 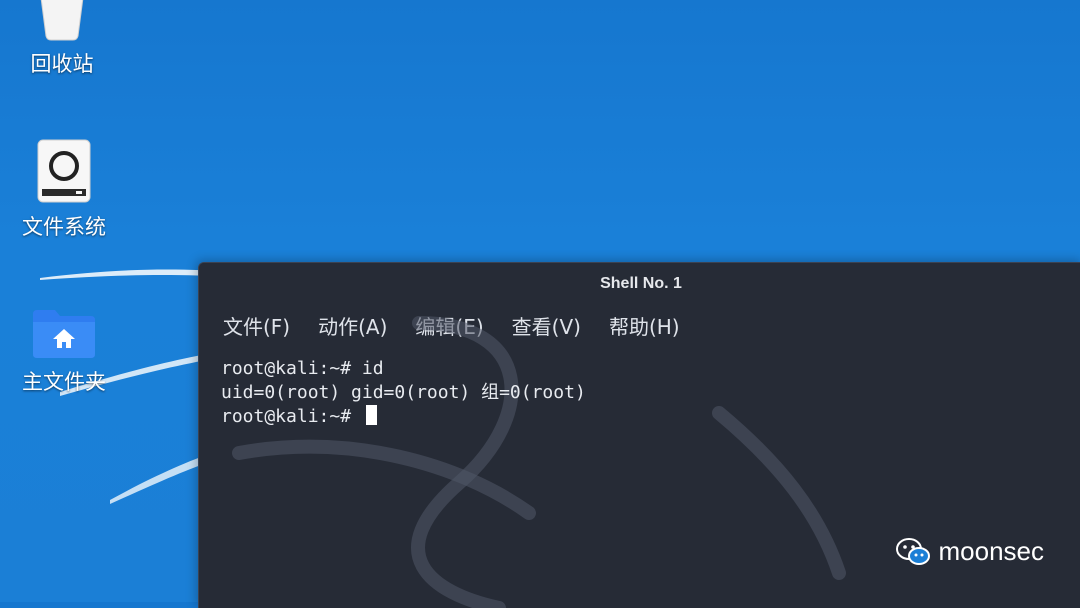 I want to click on watermark: moonsec, so click(x=970, y=551).